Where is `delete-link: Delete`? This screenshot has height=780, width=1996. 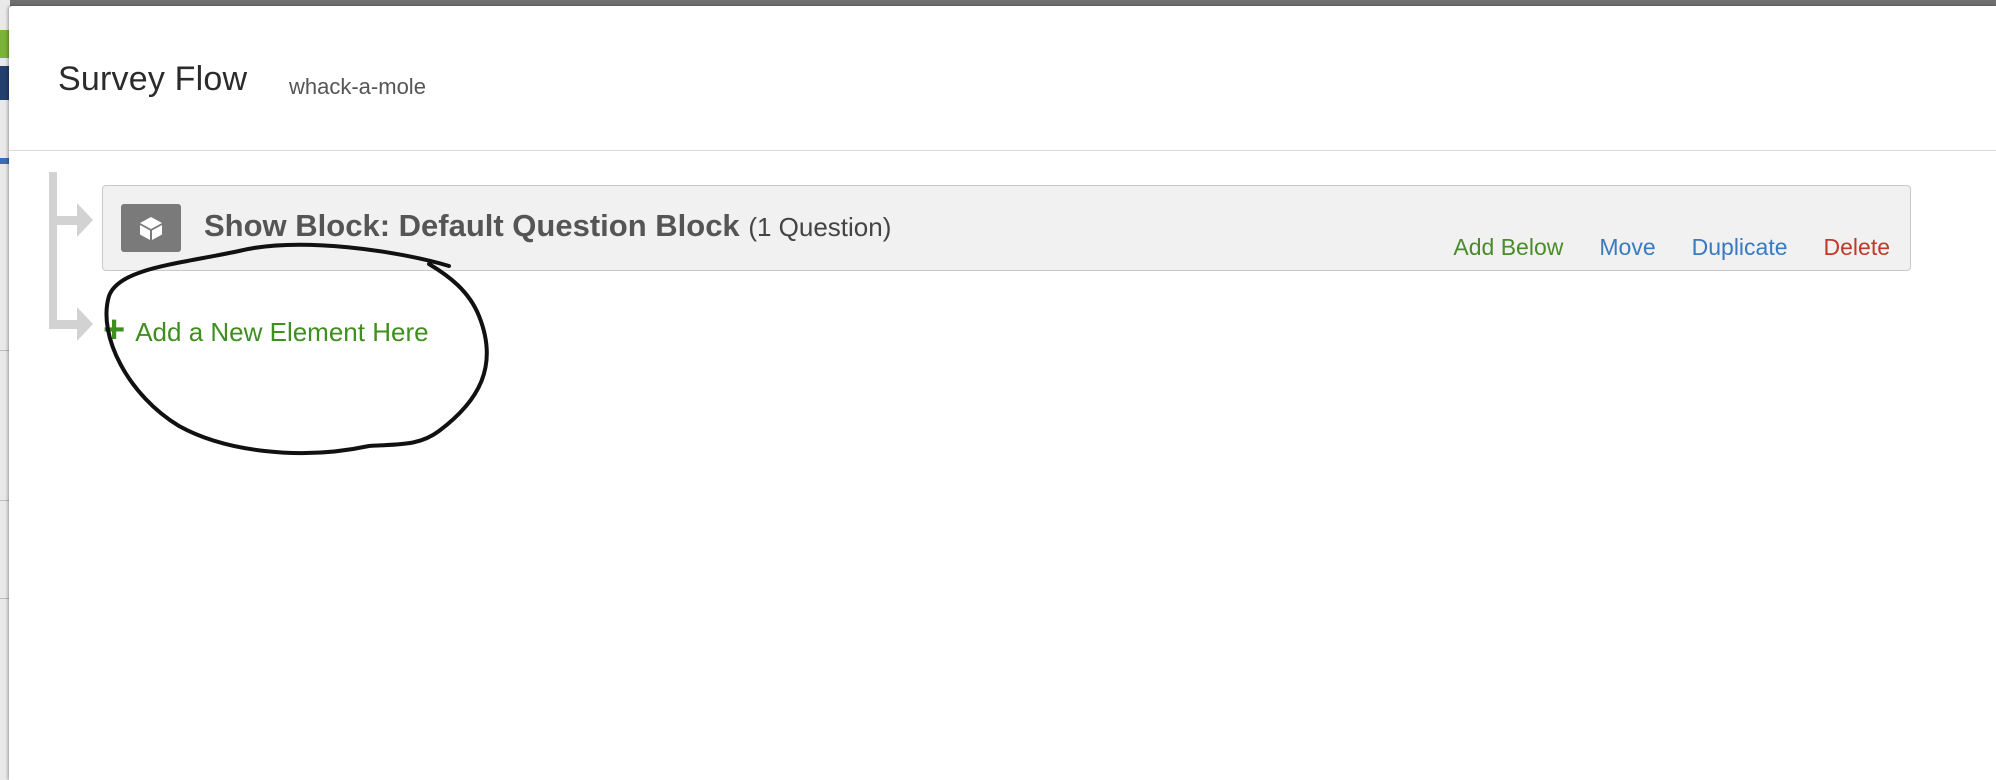 delete-link: Delete is located at coordinates (1857, 247).